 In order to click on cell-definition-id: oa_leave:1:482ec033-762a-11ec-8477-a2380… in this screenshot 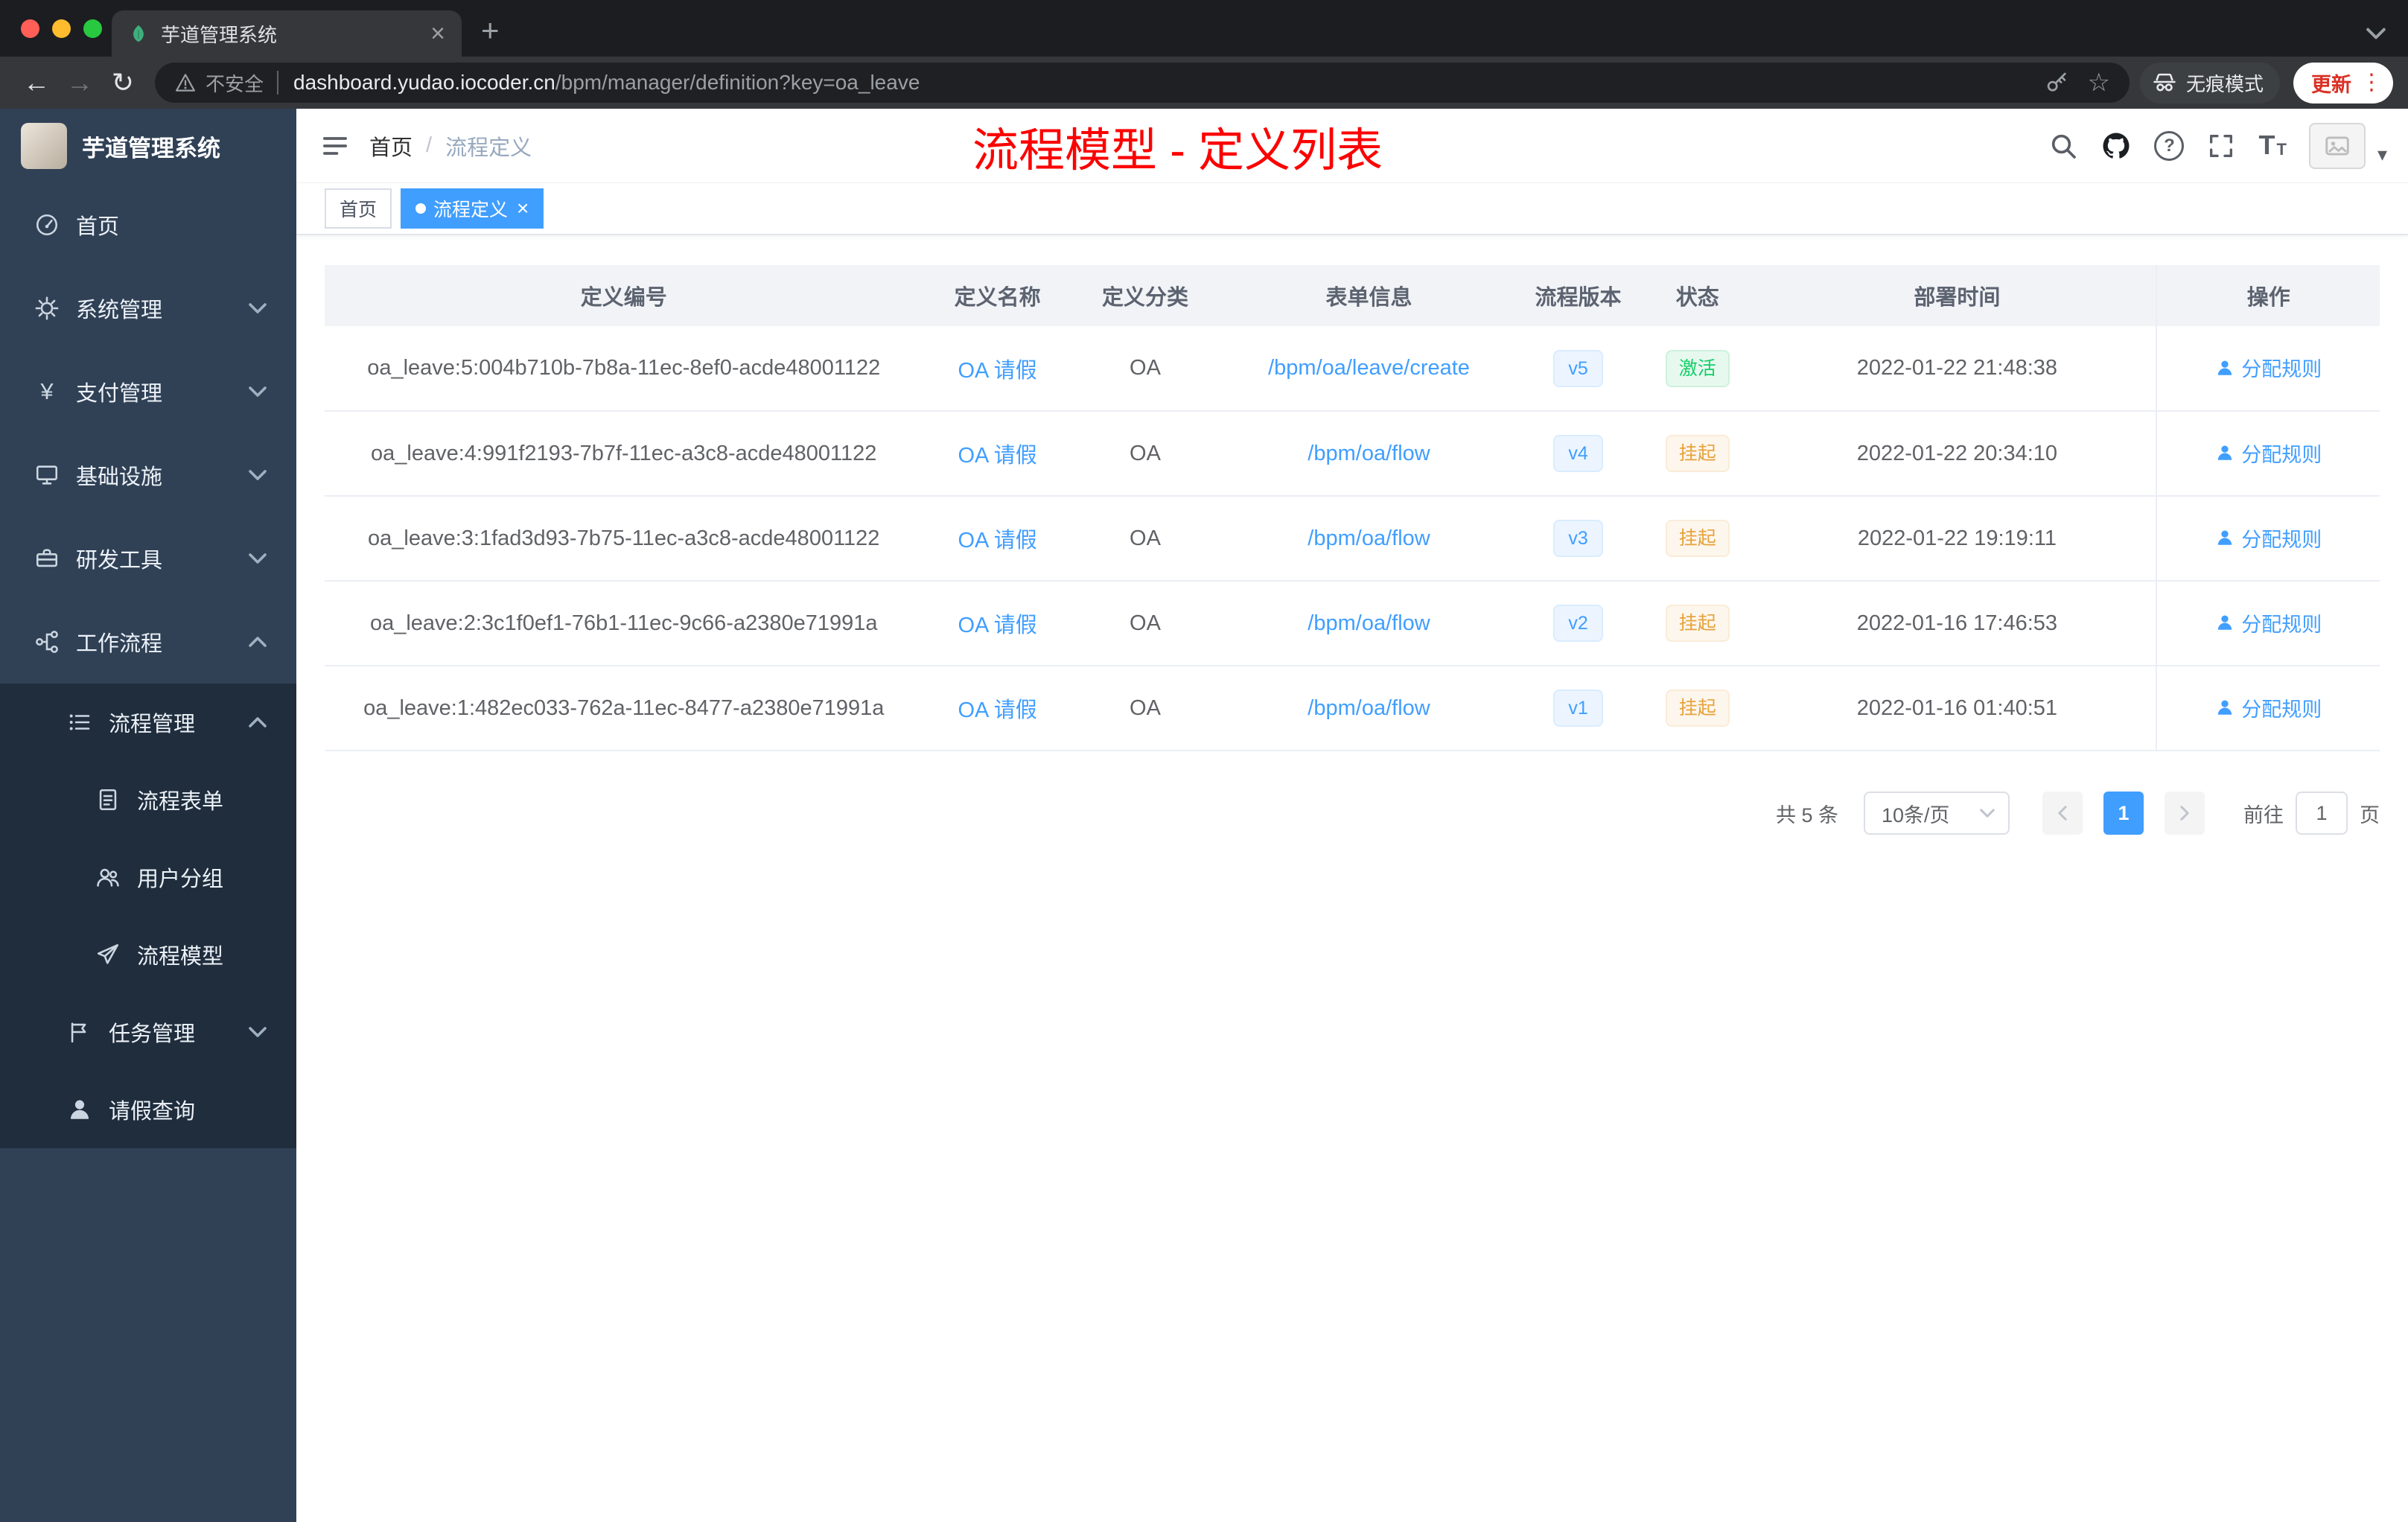, I will do `click(624, 708)`.